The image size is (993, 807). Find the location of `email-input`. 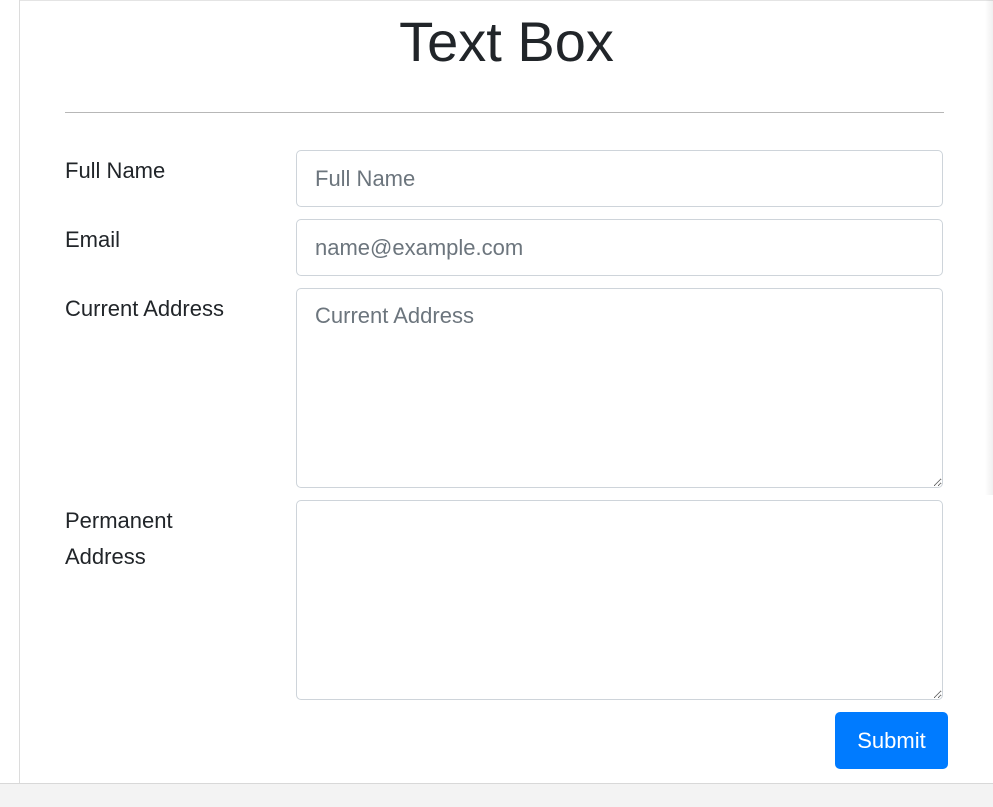

email-input is located at coordinates (619, 247).